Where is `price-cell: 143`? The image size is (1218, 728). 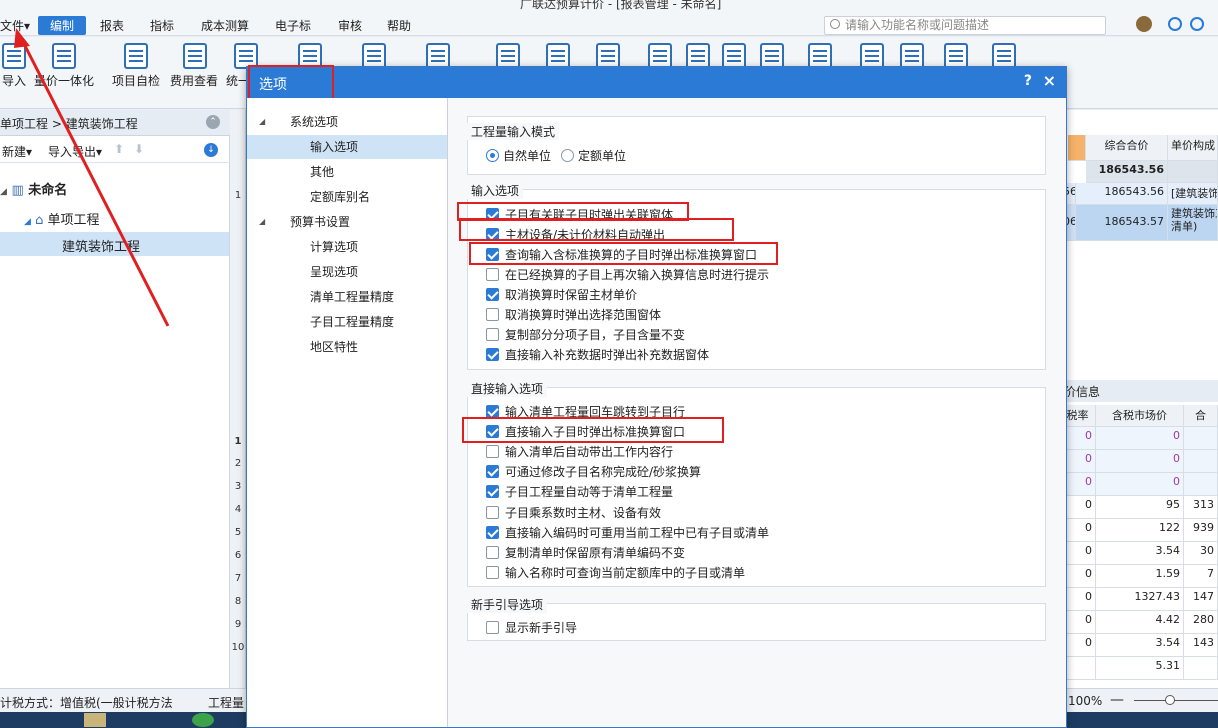 price-cell: 143 is located at coordinates (1201, 645).